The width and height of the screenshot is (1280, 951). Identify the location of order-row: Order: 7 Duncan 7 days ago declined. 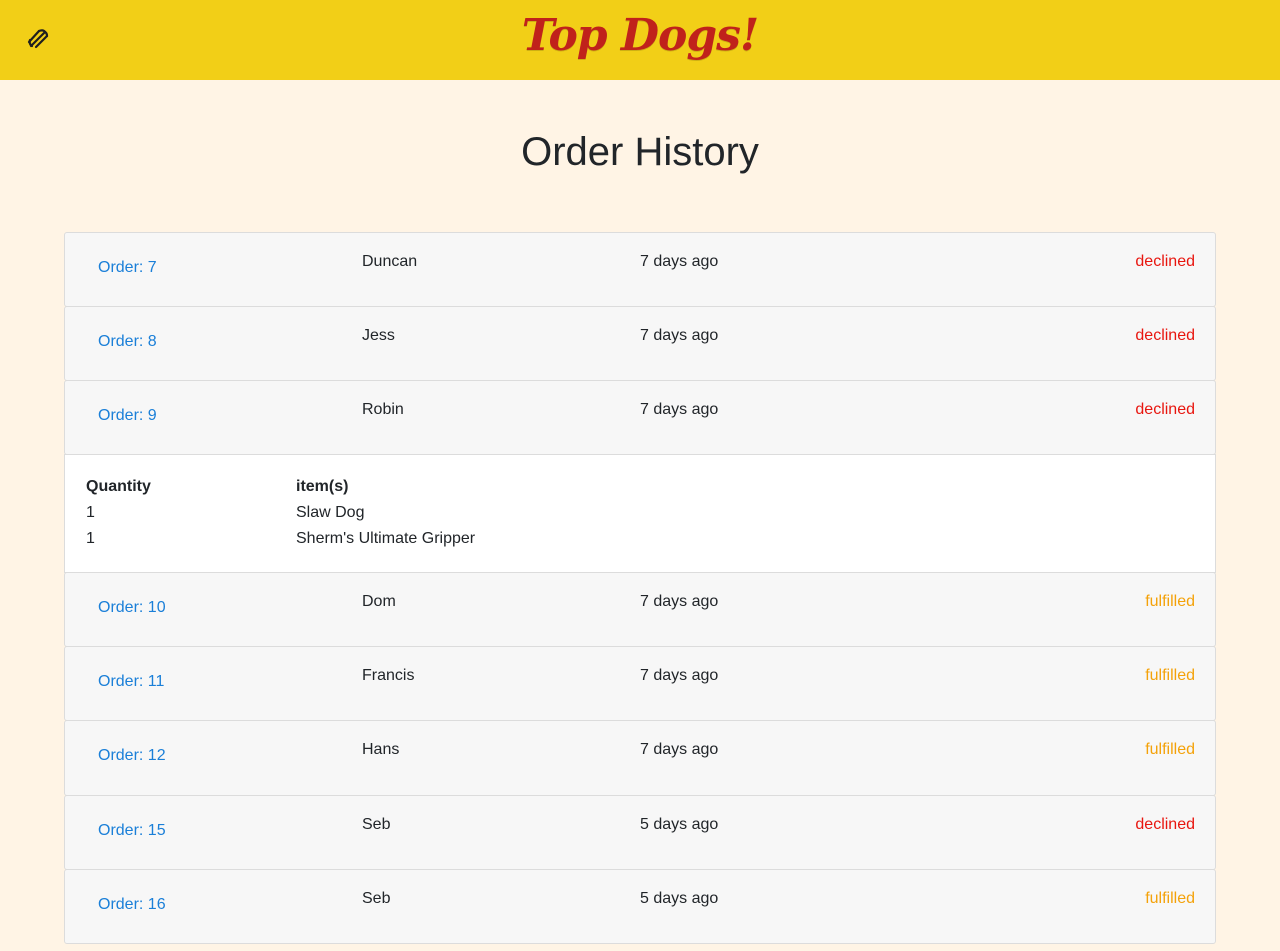
(640, 269).